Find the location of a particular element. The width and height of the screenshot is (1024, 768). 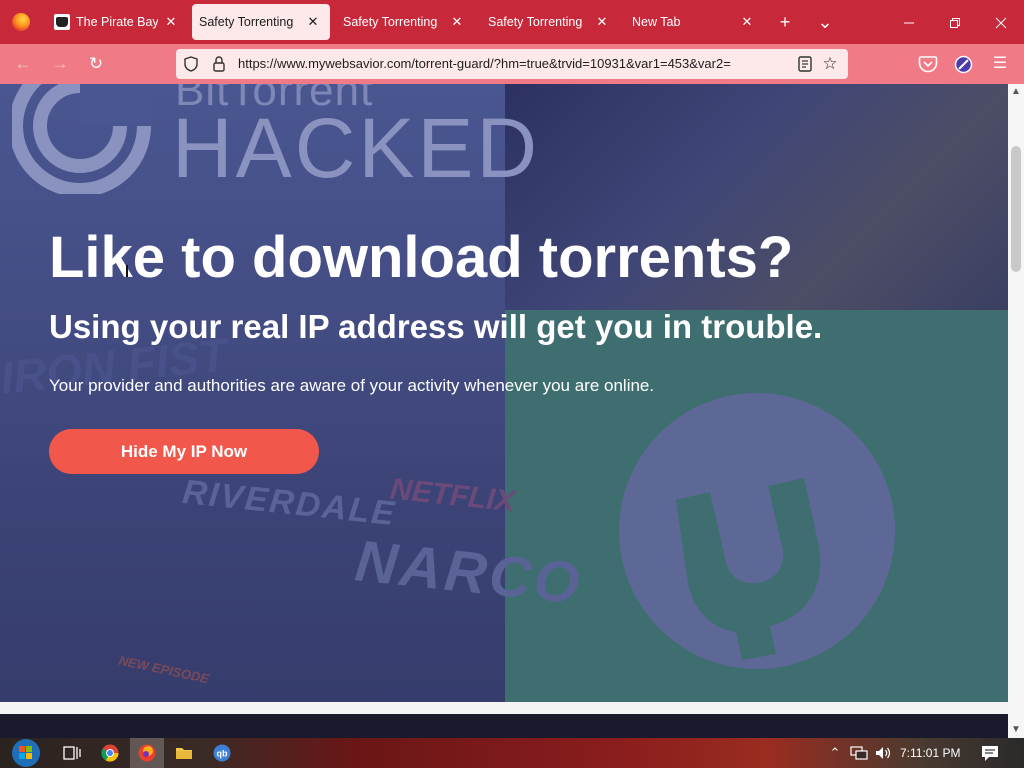

page-bottom-strip is located at coordinates (504, 708).